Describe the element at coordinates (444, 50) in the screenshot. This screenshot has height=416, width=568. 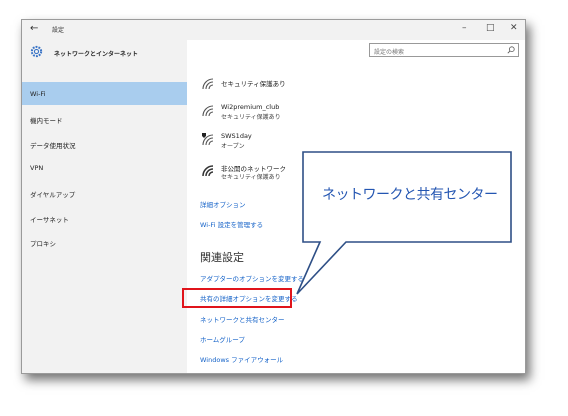
I see `search-input: 設定の検索` at that location.